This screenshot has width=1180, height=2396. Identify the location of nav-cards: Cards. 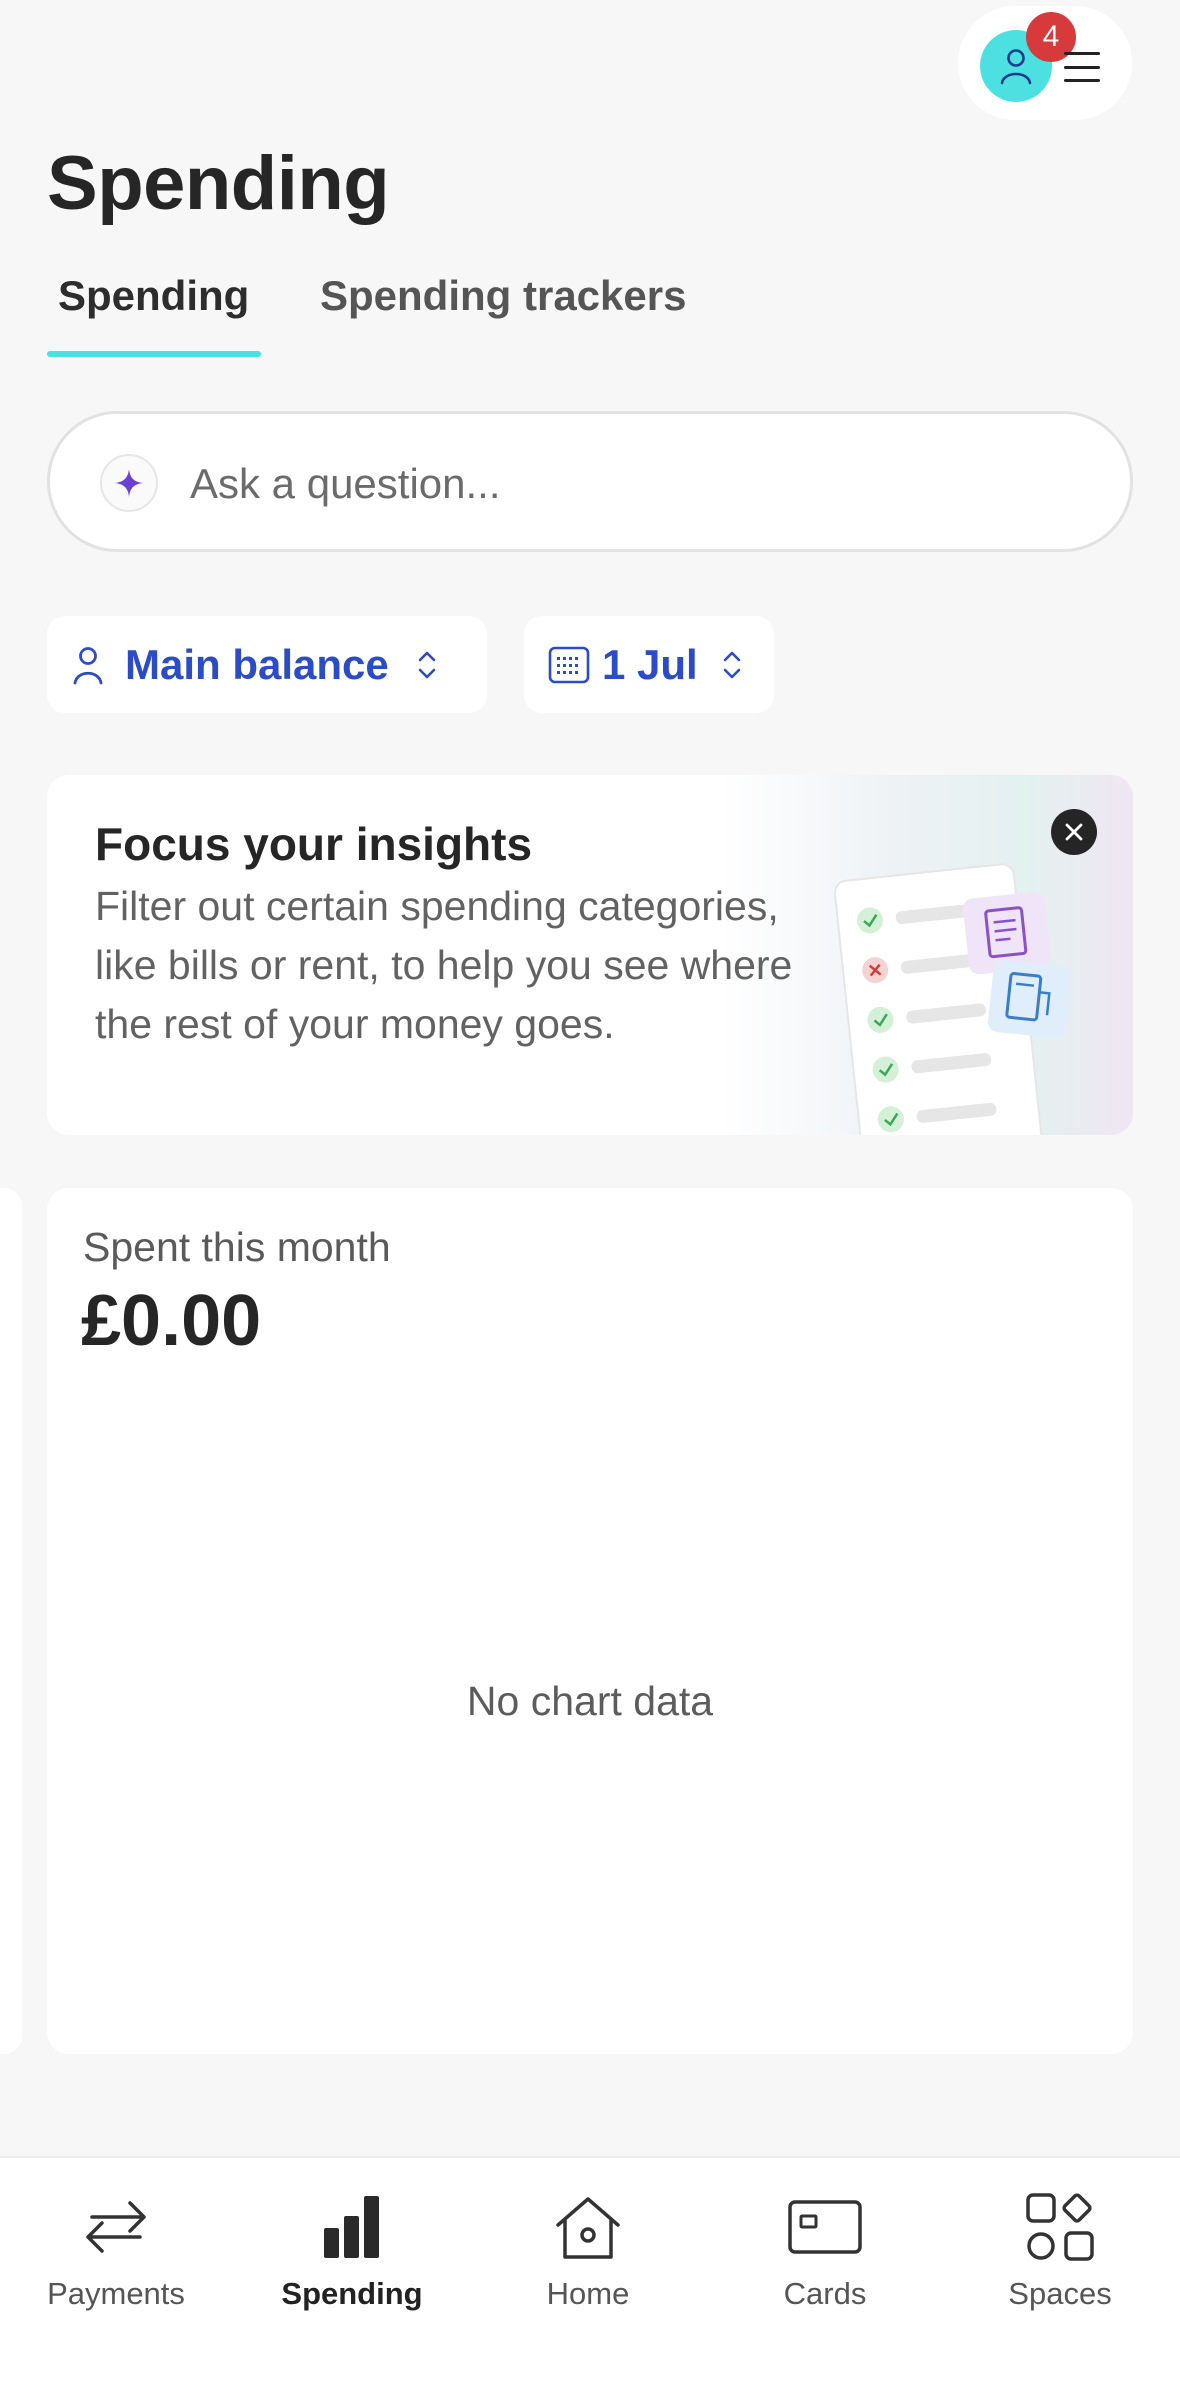
(825, 2247).